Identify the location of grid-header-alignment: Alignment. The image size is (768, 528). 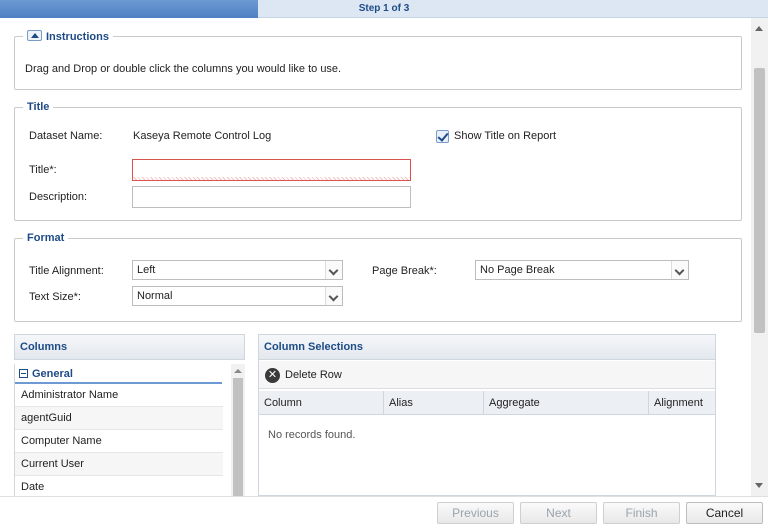
(682, 403).